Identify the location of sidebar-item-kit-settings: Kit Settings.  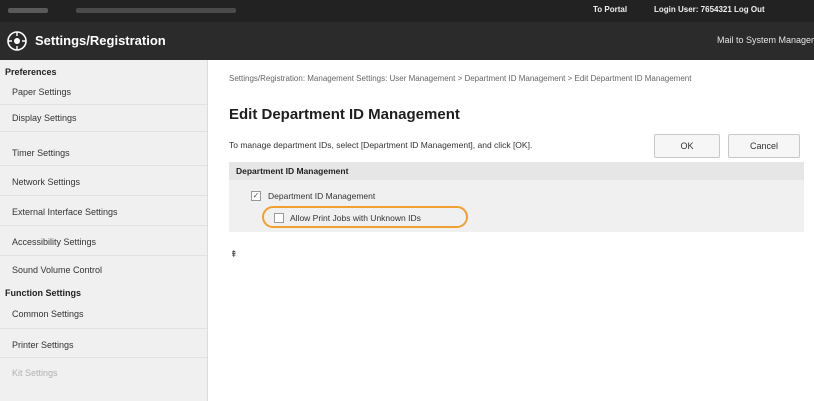
(35, 373).